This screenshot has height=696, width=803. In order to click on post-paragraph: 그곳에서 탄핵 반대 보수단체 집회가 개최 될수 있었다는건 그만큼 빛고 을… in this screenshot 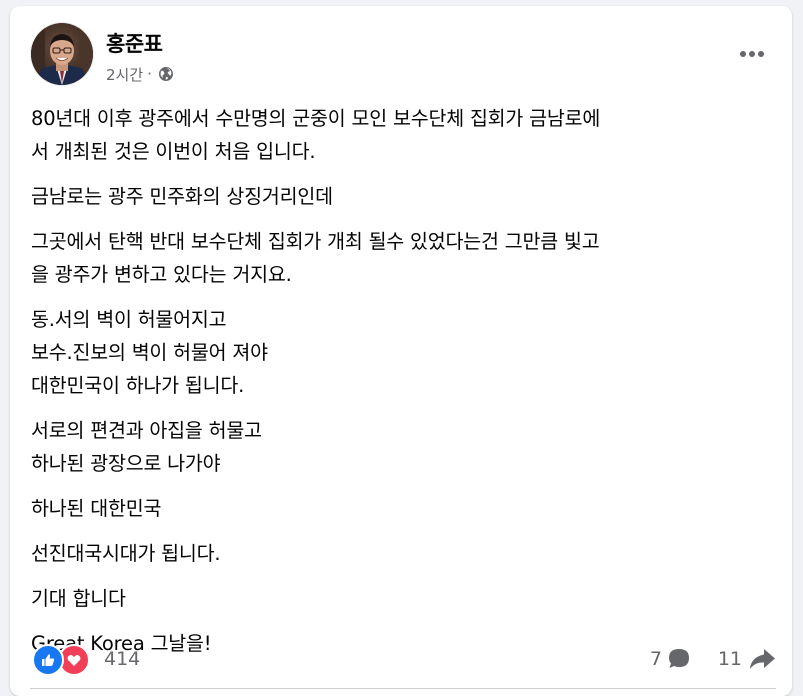, I will do `click(315, 258)`.